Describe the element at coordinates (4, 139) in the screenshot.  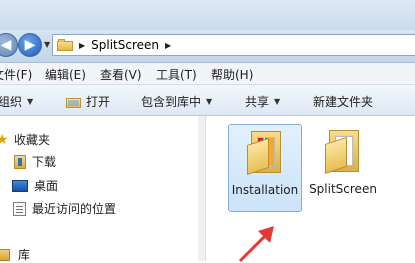
I see `star-icon: ★` at that location.